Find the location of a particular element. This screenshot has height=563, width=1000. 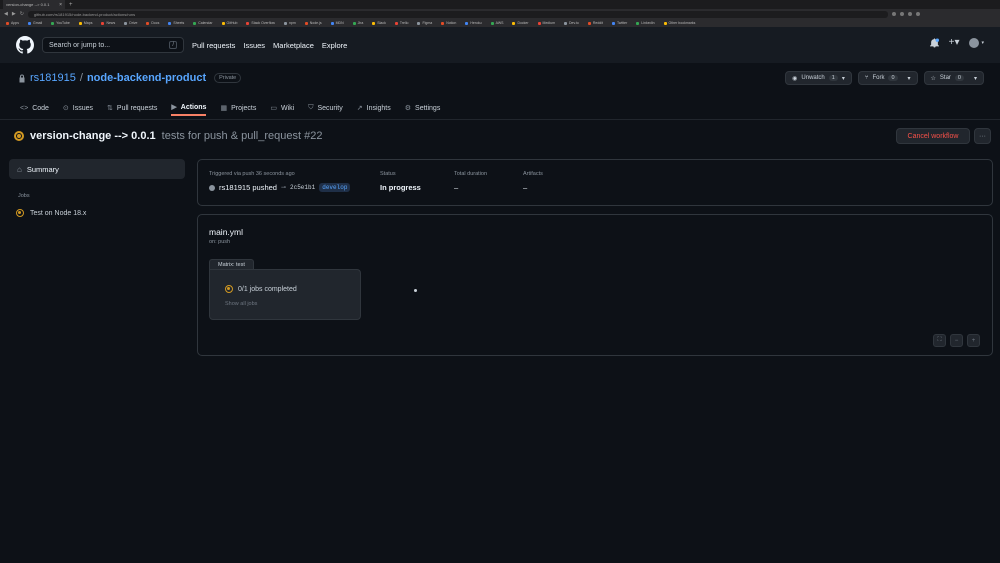

bookmark-item: Reddit is located at coordinates (595, 23).